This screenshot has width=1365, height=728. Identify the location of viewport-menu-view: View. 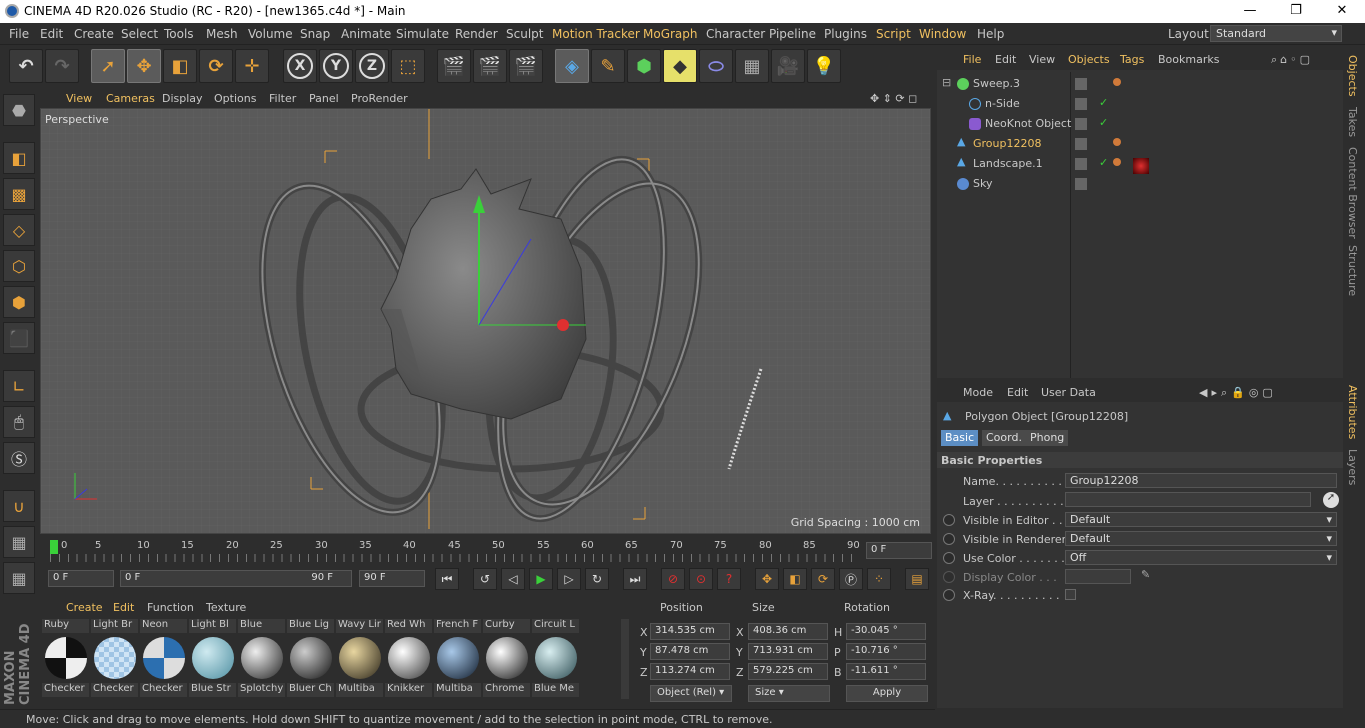
(79, 98).